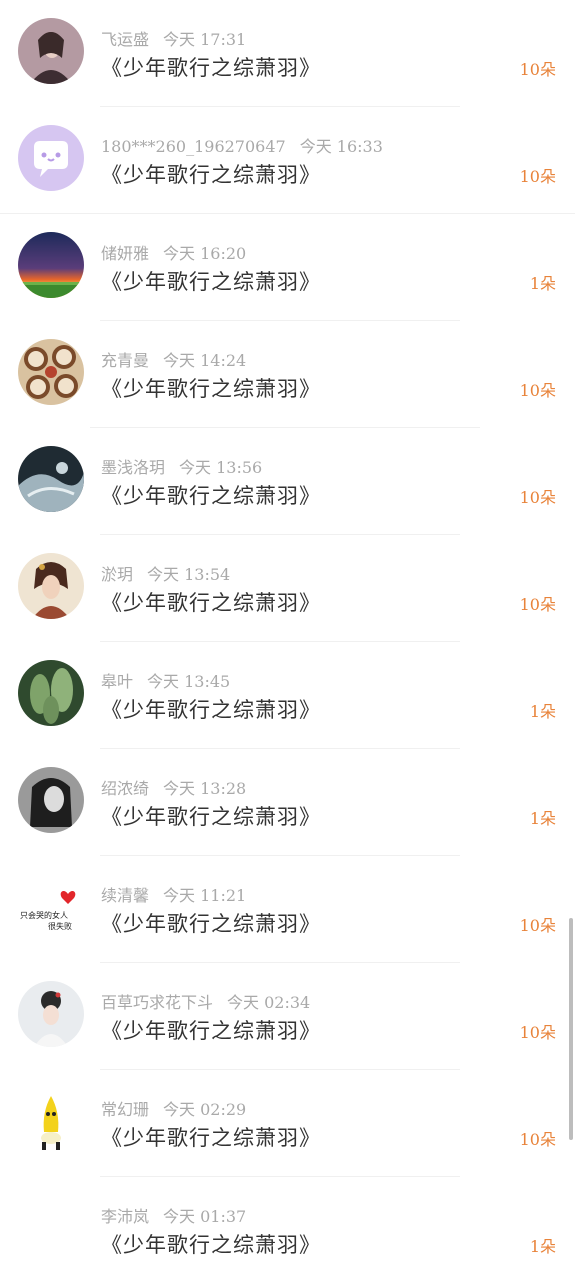  Describe the element at coordinates (125, 788) in the screenshot. I see `sender-name: 绍浓绮` at that location.